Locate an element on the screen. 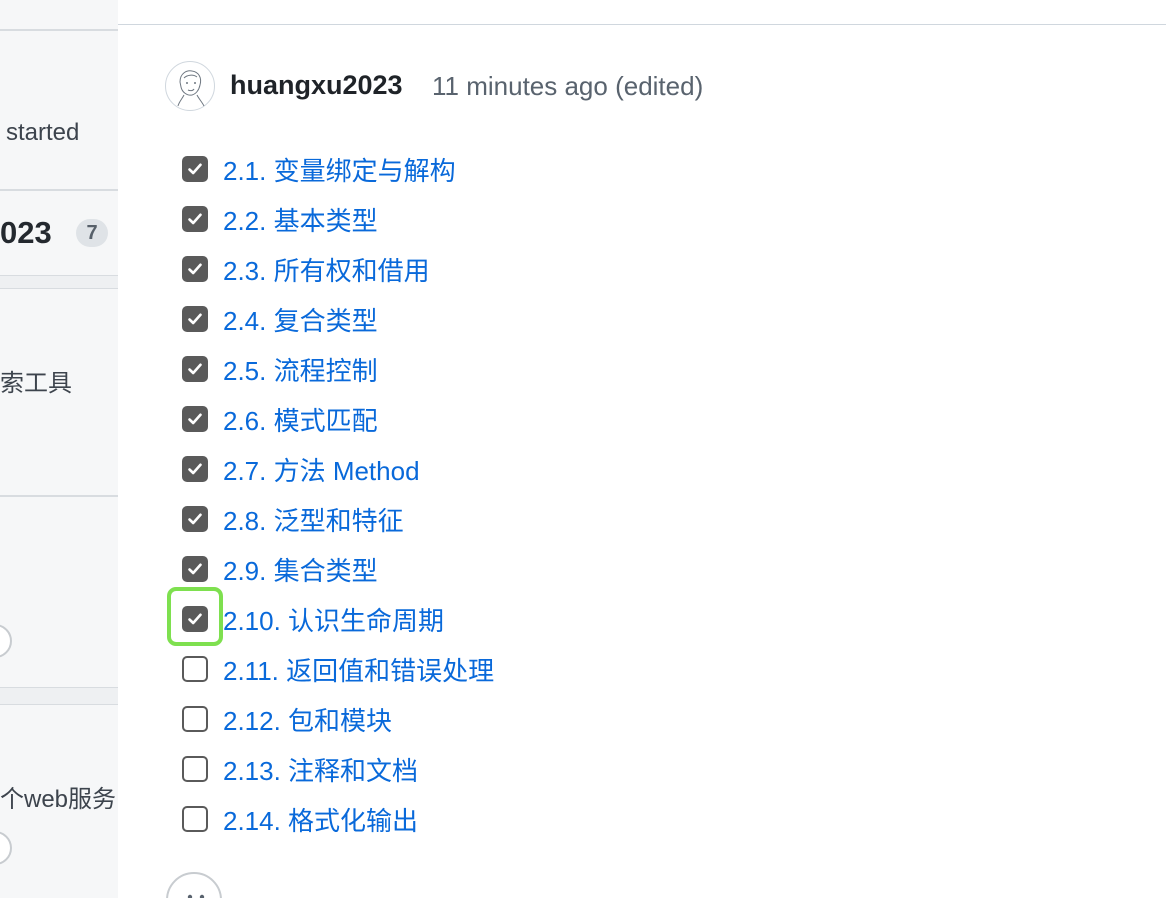 The width and height of the screenshot is (1166, 898). sidebar: started 023 7 索工具 个web服务 is located at coordinates (59, 449).